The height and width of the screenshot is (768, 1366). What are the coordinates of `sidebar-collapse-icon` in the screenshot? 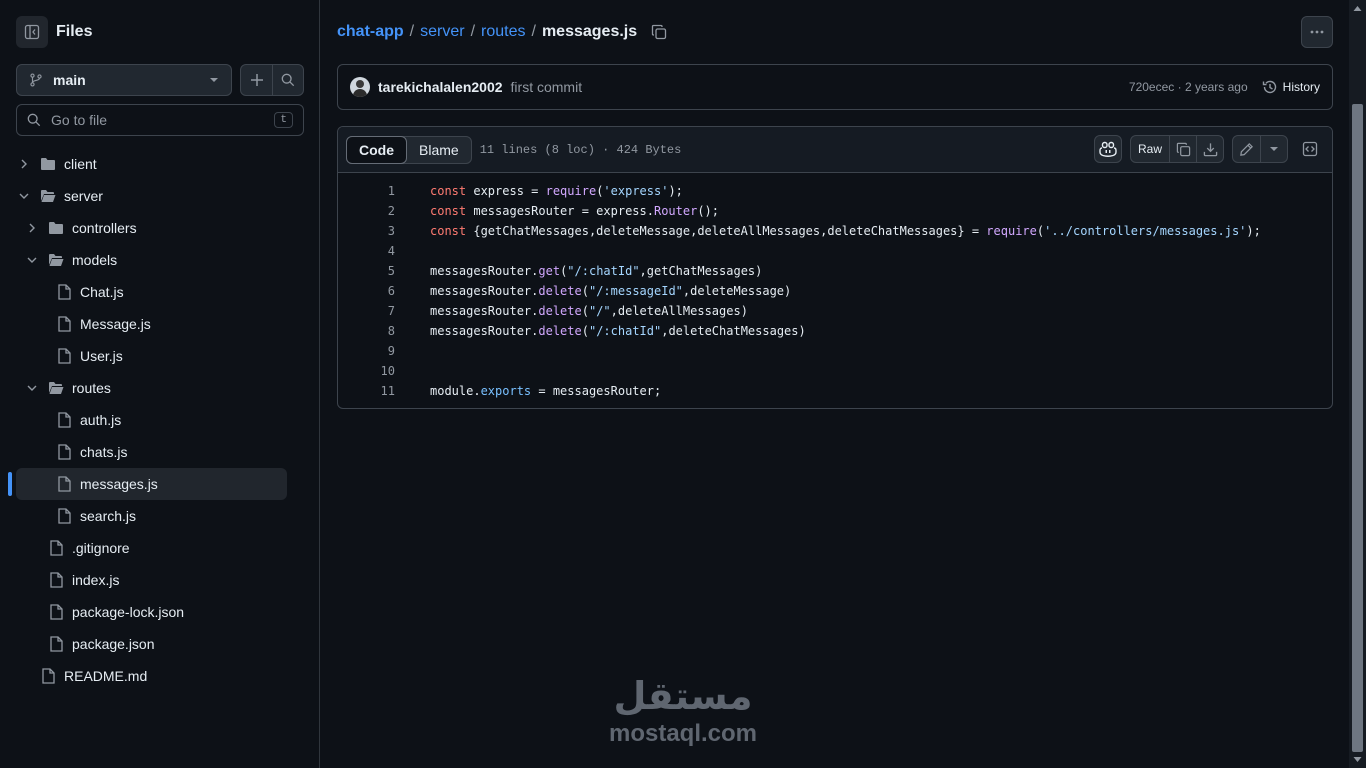 It's located at (32, 32).